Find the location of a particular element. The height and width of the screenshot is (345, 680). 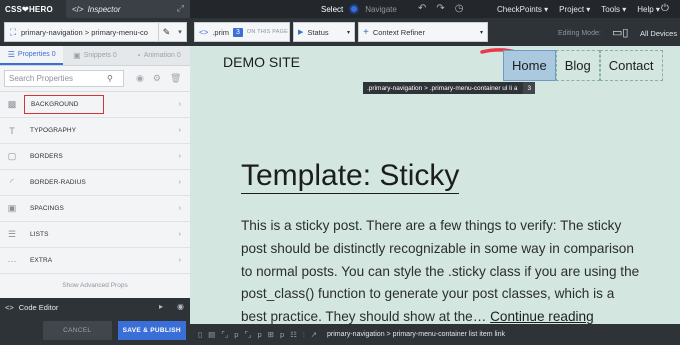

menu-help: Help ▾ is located at coordinates (648, 9).